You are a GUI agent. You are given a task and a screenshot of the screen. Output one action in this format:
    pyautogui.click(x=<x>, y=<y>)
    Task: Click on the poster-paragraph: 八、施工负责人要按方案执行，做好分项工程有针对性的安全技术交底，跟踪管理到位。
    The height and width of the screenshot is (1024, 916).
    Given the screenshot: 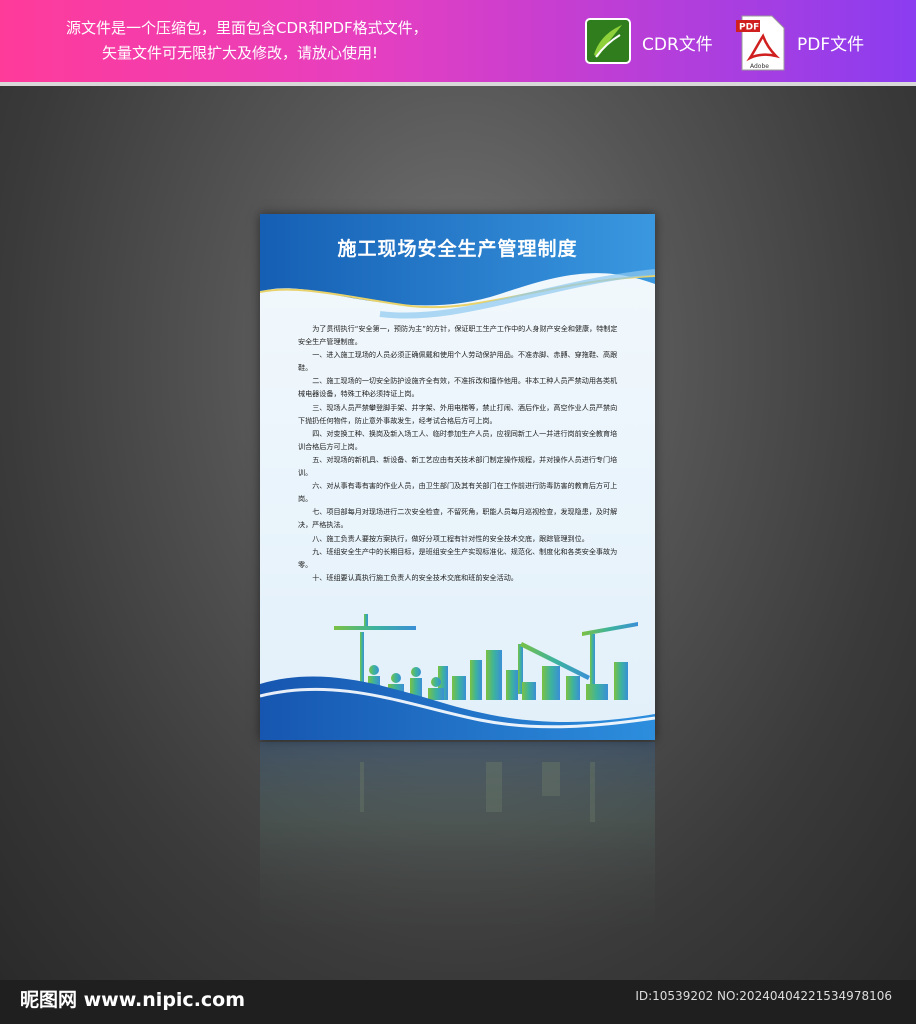 What is the action you would take?
    pyautogui.click(x=450, y=538)
    